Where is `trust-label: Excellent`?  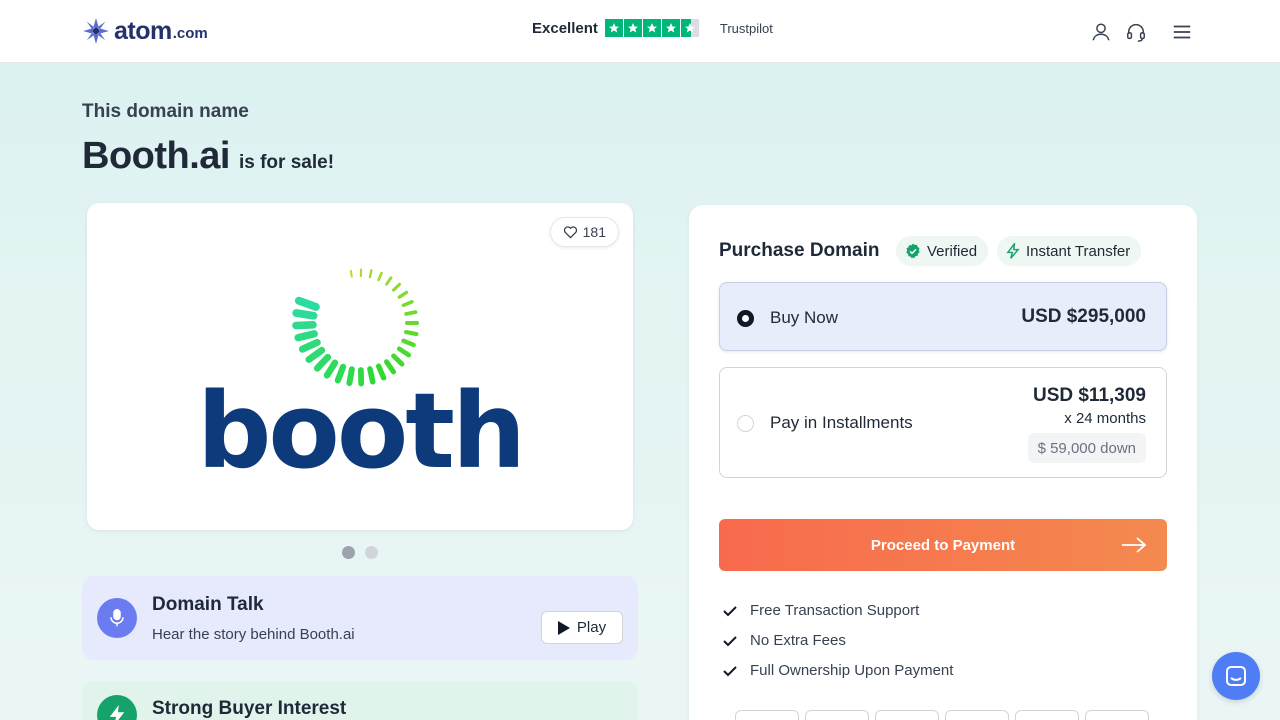 trust-label: Excellent is located at coordinates (565, 28).